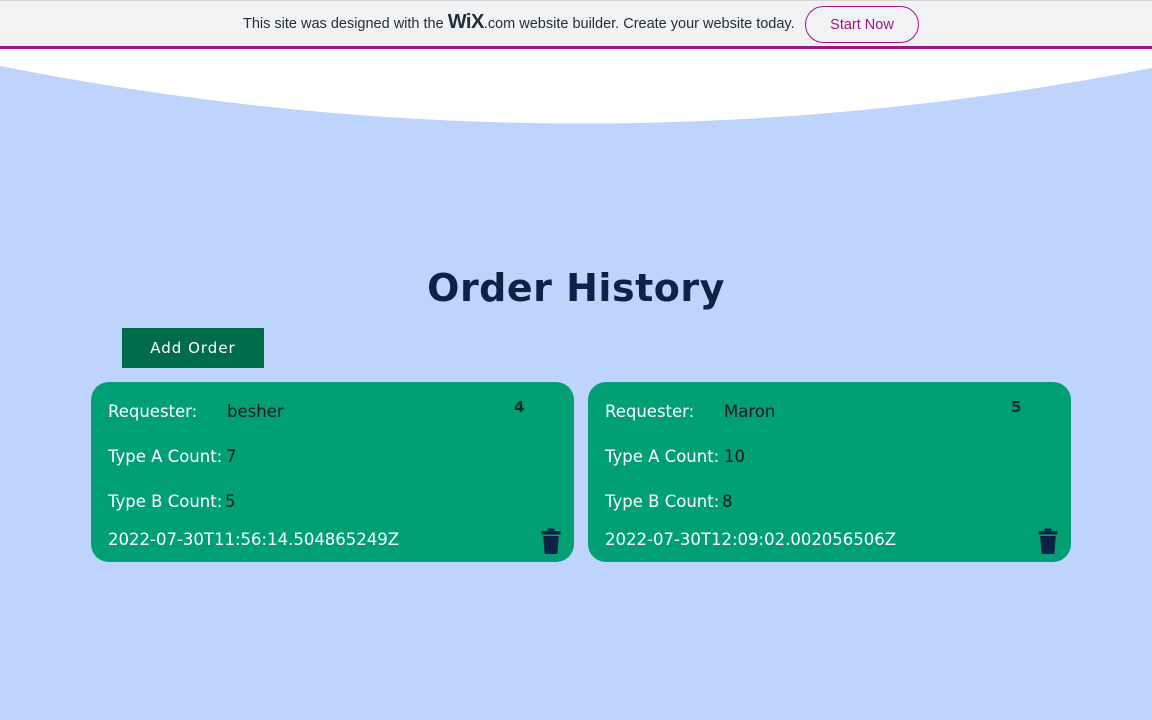 Image resolution: width=1152 pixels, height=720 pixels. I want to click on type-b-count-value: 5, so click(230, 501).